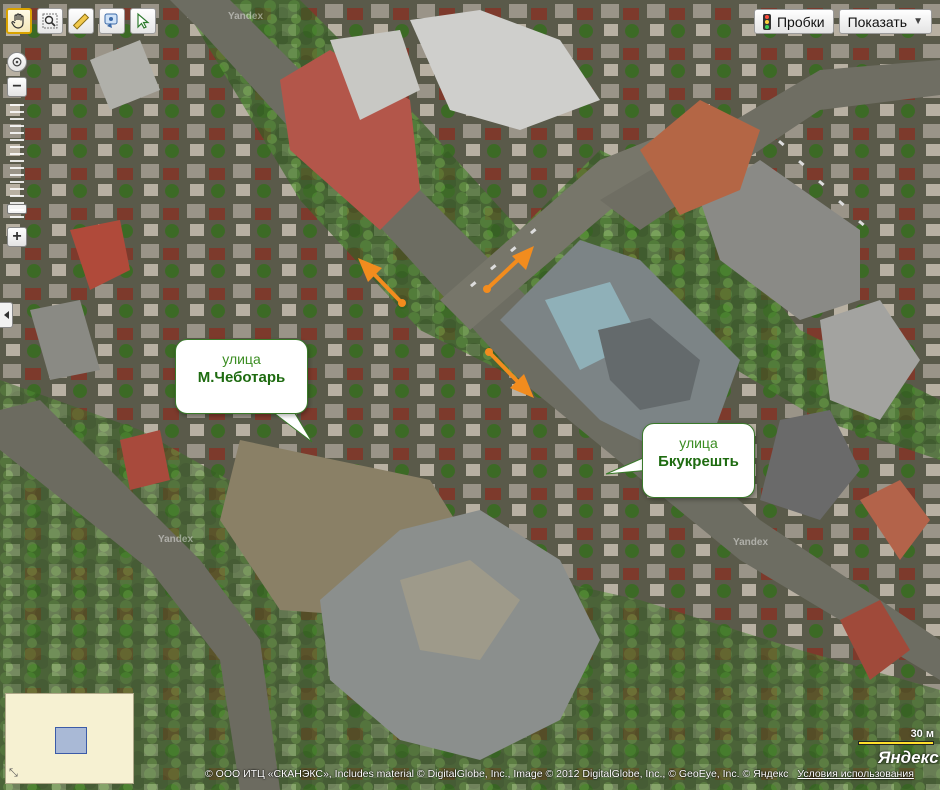 The width and height of the screenshot is (940, 790). I want to click on resize-arrow-icon: ⤡, so click(13, 773).